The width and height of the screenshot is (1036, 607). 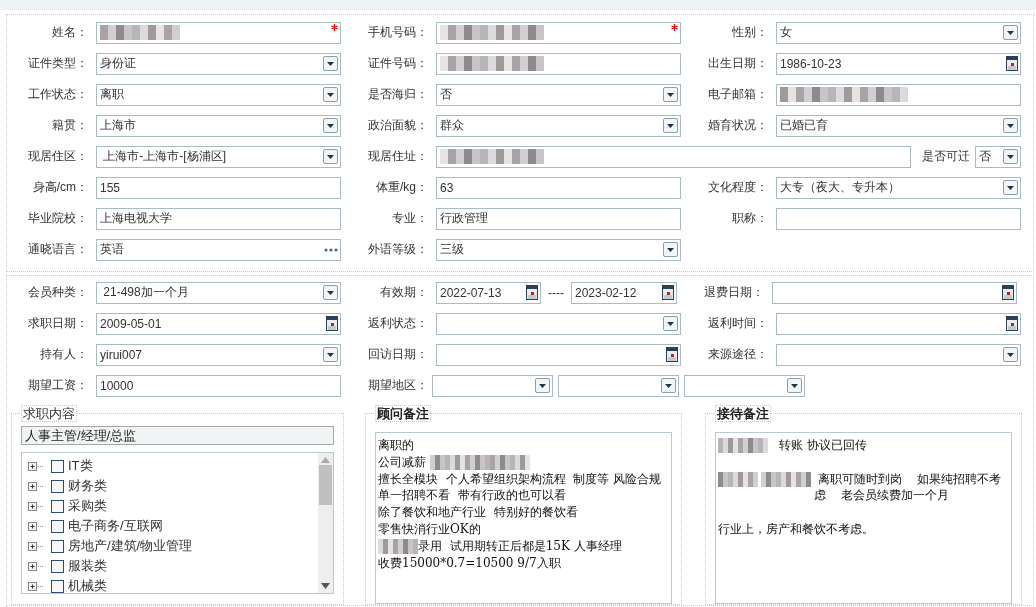 What do you see at coordinates (218, 323) in the screenshot?
I see `date-field: 2009-05-01` at bounding box center [218, 323].